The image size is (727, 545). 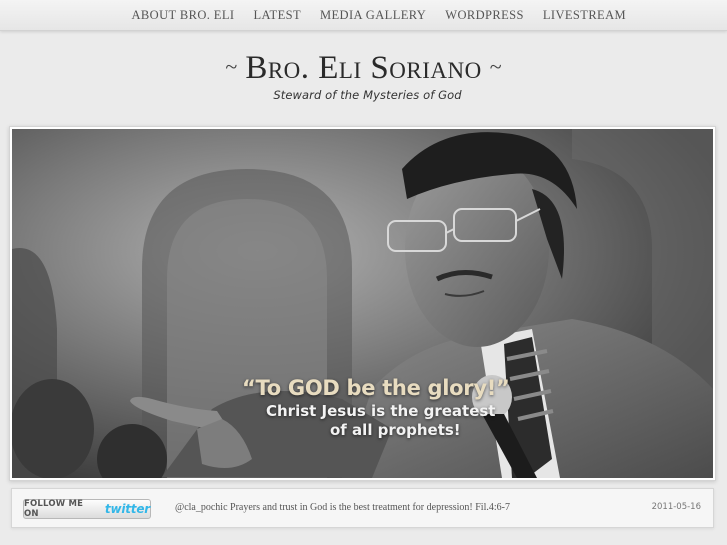 What do you see at coordinates (231, 66) in the screenshot?
I see `left-swash-ornament: ~` at bounding box center [231, 66].